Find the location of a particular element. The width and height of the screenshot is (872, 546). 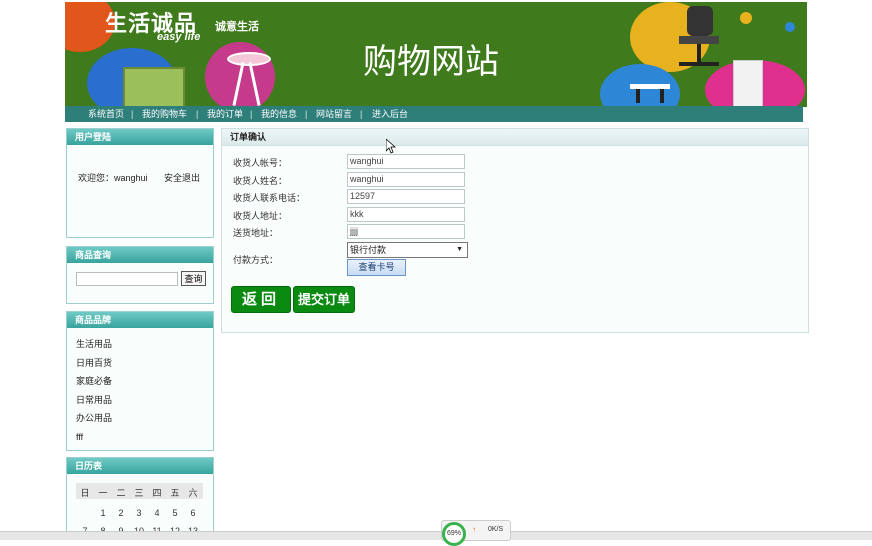

login-panel: 用户登陆 欢迎您：wanghui 安全退出 is located at coordinates (140, 183).